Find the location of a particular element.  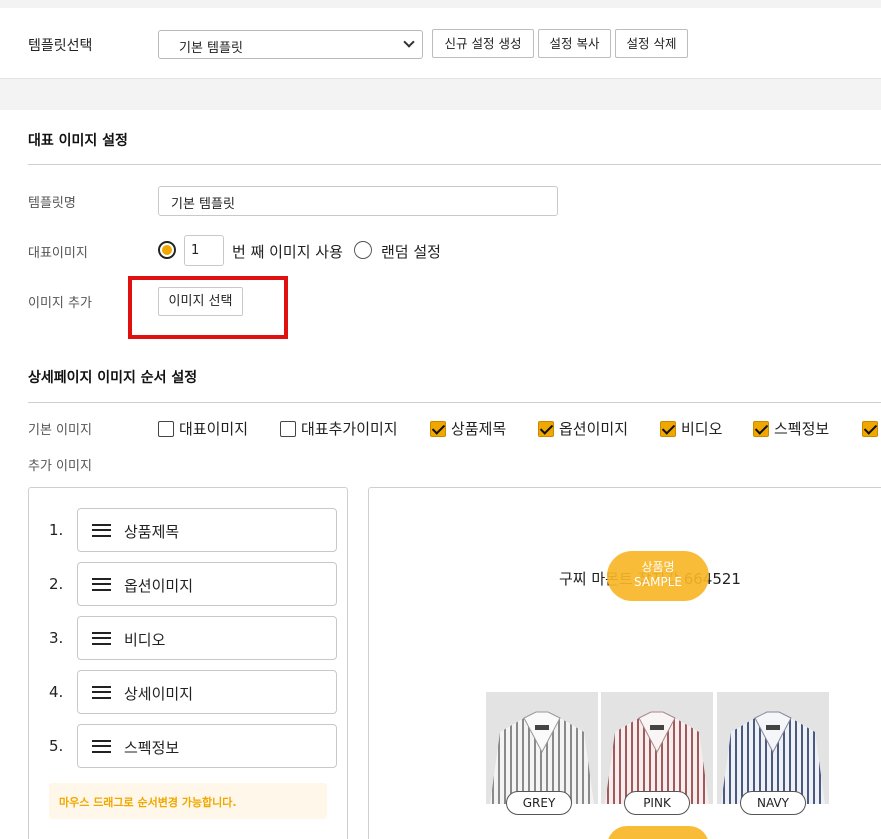

template-select-value: 기본 템플릿 is located at coordinates (211, 48).